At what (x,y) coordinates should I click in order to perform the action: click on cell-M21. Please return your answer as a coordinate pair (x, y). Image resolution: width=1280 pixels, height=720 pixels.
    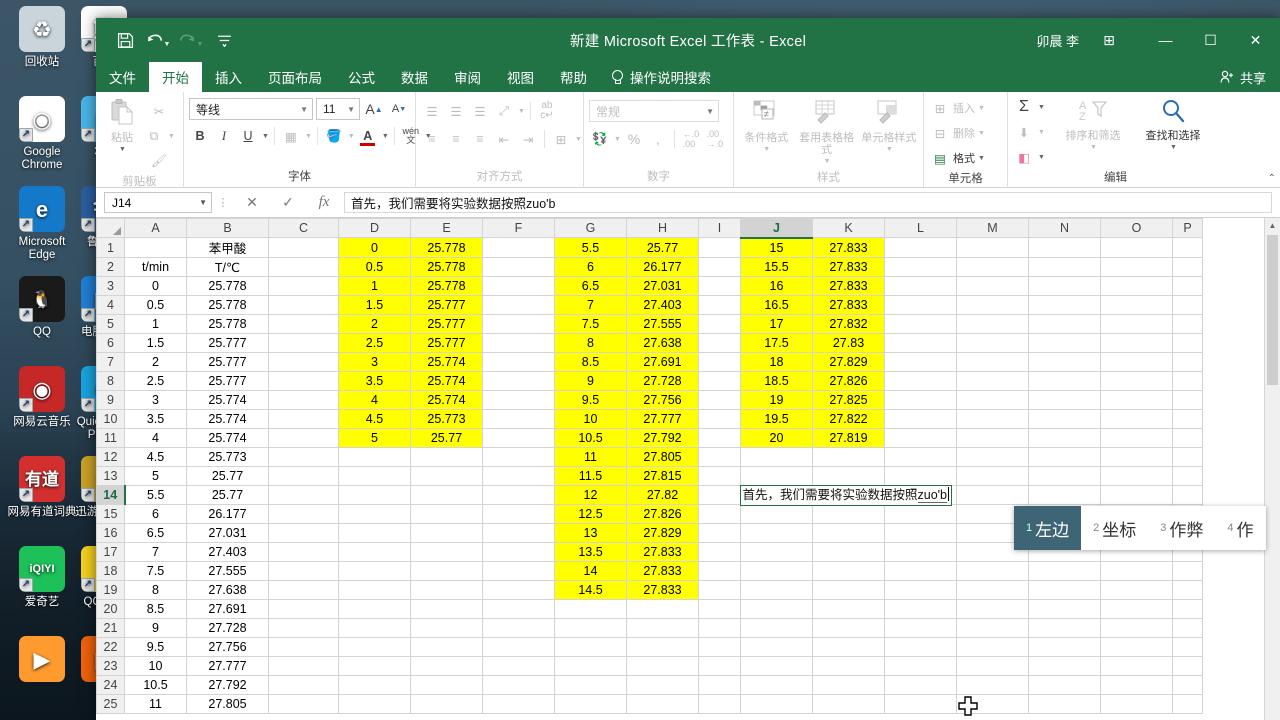
    Looking at the image, I should click on (992, 628).